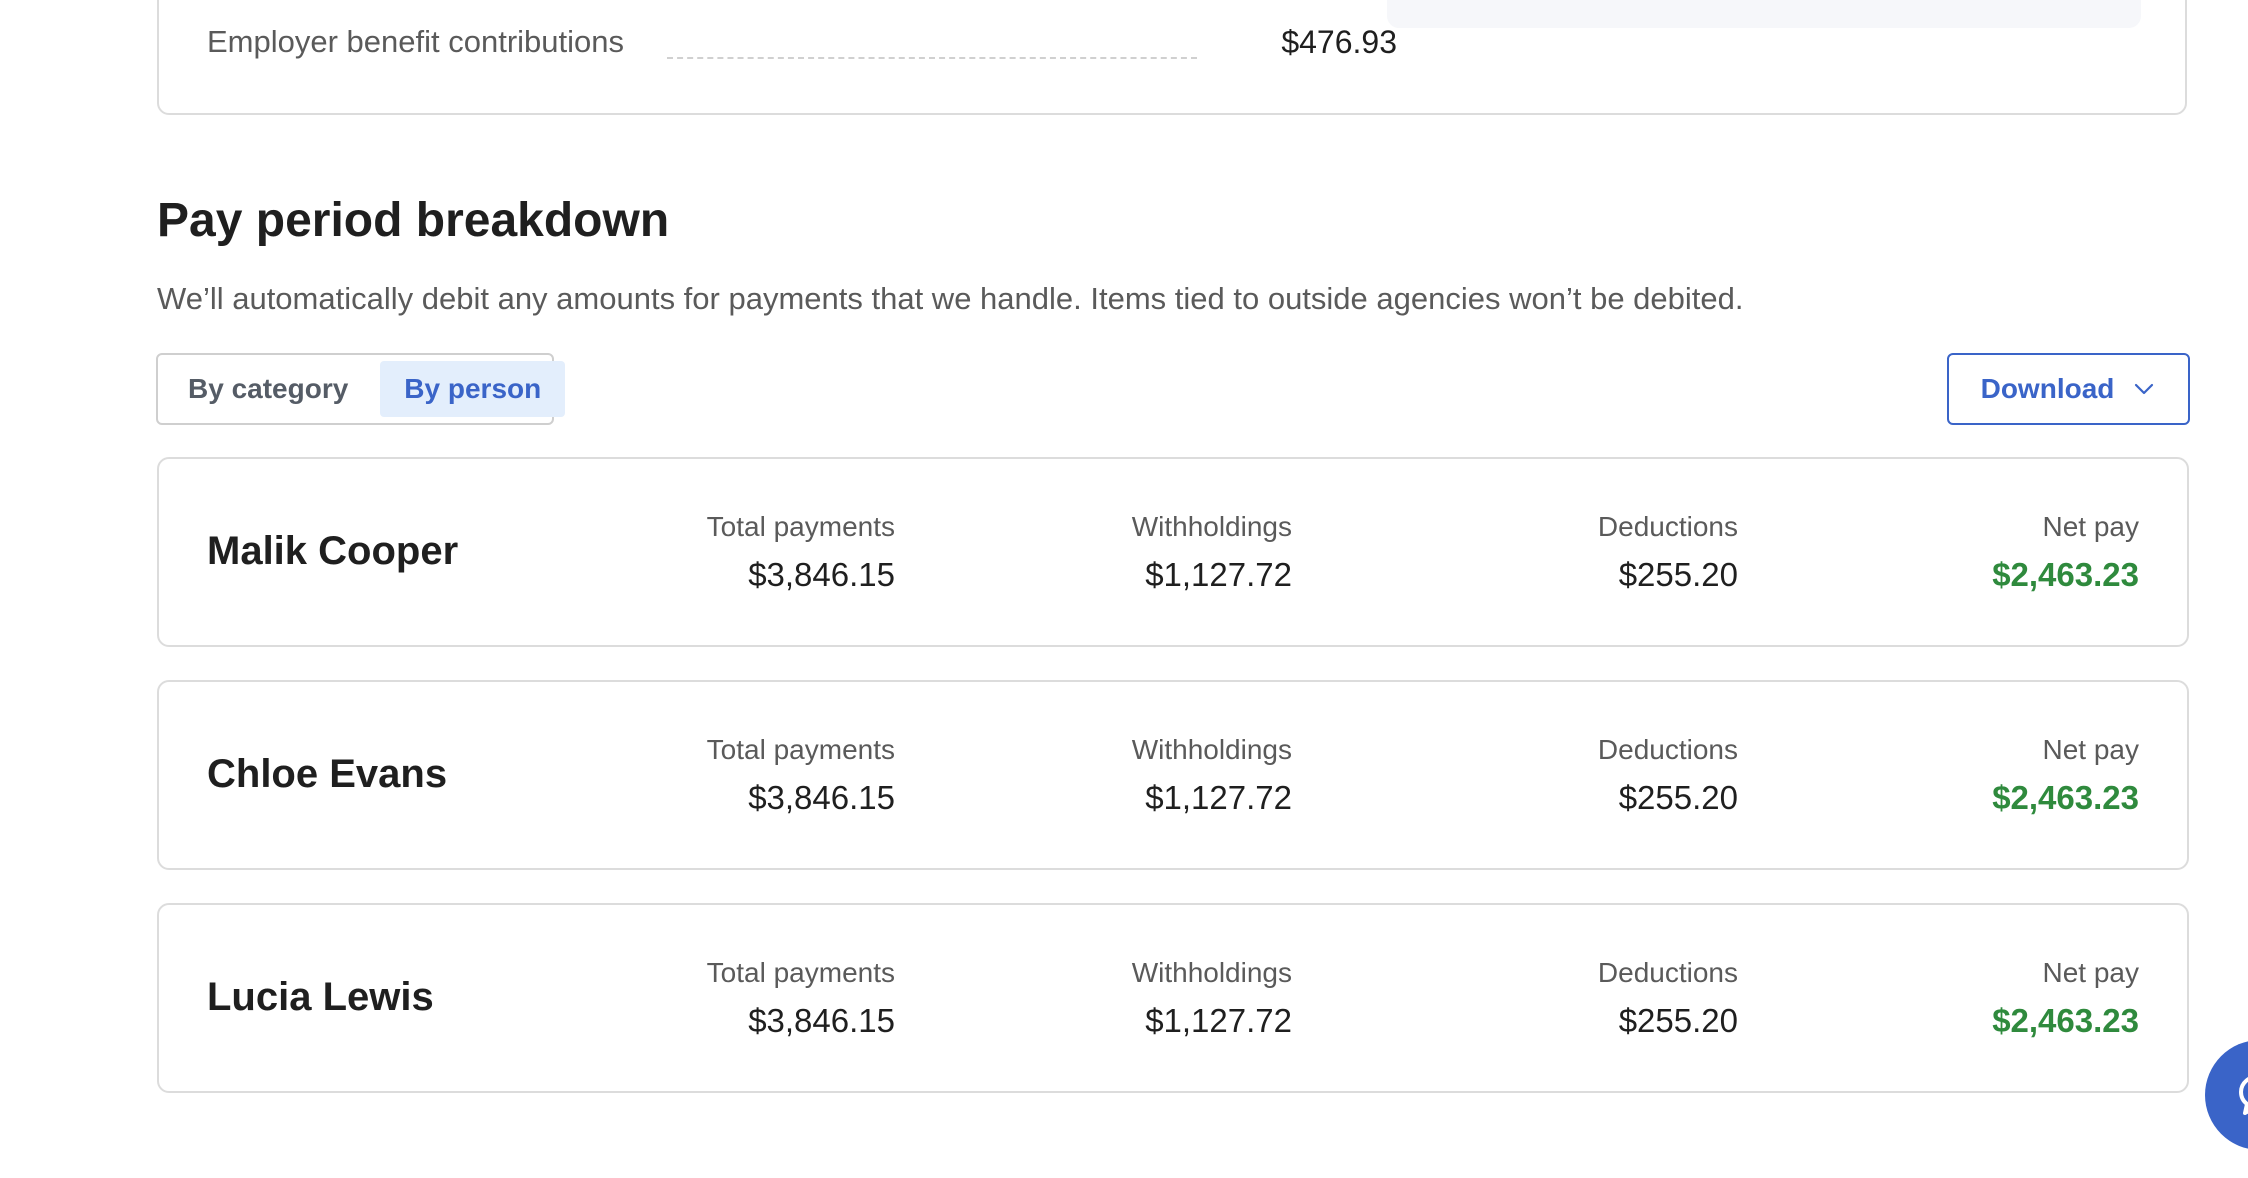 Image resolution: width=2248 pixels, height=1178 pixels. What do you see at coordinates (2226, 1095) in the screenshot?
I see `chat-button` at bounding box center [2226, 1095].